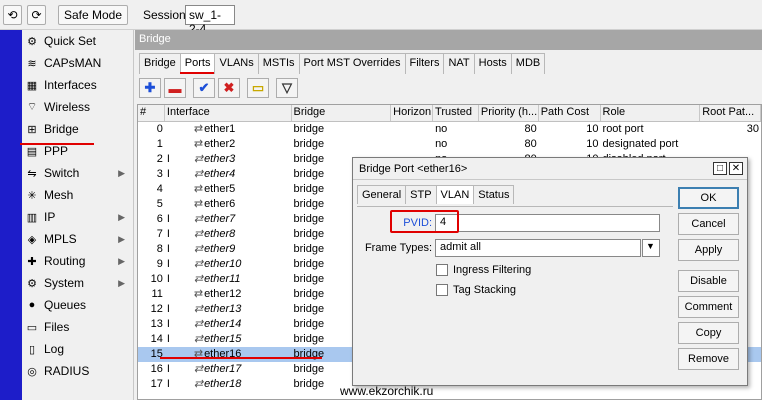 This screenshot has width=762, height=400. I want to click on column-header: Path Cost, so click(570, 113).